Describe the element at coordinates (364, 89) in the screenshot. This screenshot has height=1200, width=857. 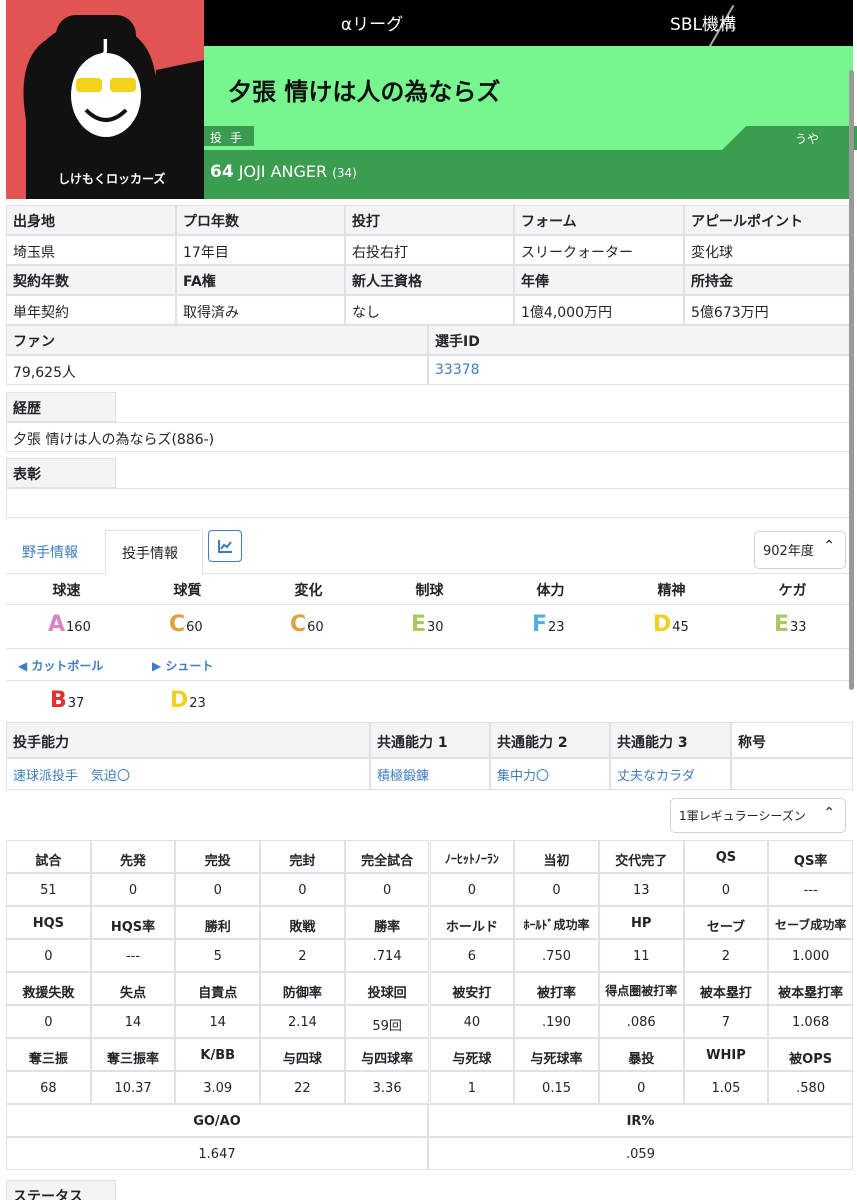
I see `team-name: 夕張 情けは人の為ならズ` at that location.